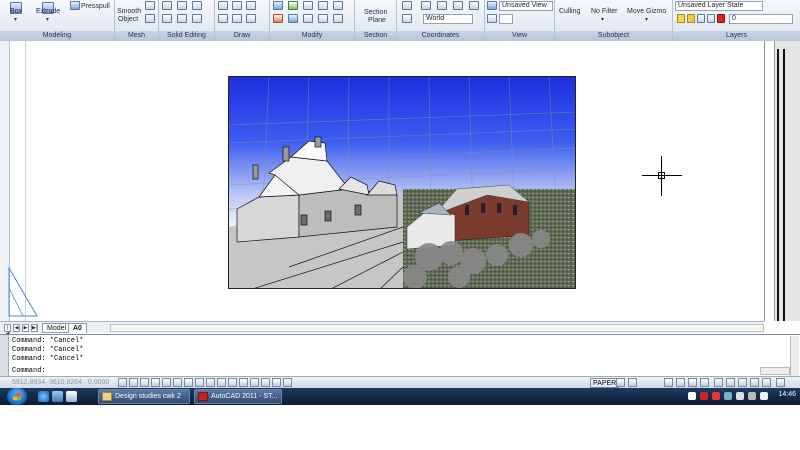 This screenshot has height=450, width=800. What do you see at coordinates (692, 382) in the screenshot?
I see `steering-wheel-icon` at bounding box center [692, 382].